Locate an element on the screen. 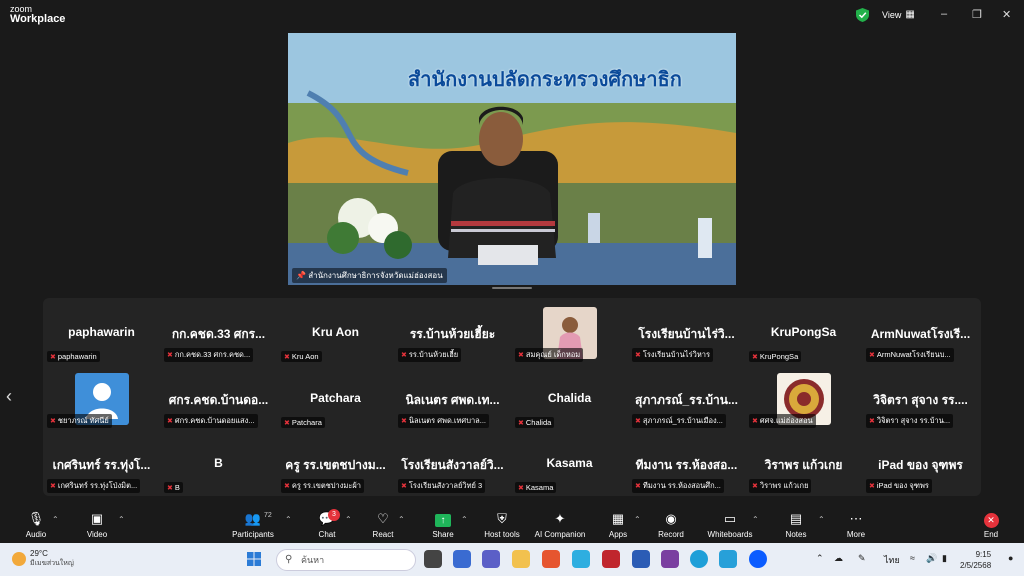  participant-tile: Chalida ✖ Chalida is located at coordinates (569, 400).